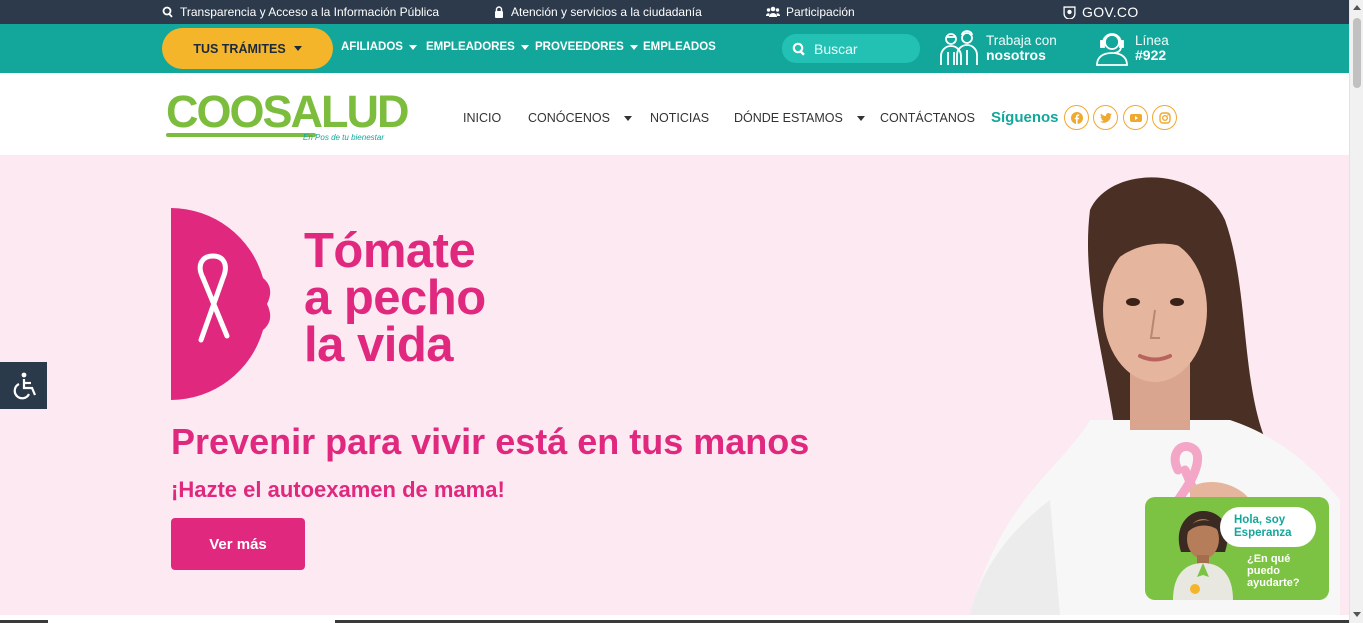 This screenshot has width=1363, height=623. I want to click on twitter-button, so click(1105, 117).